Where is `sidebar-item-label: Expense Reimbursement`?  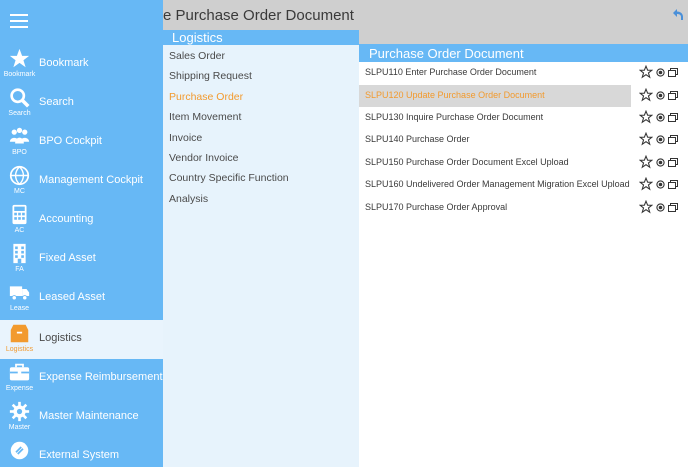 sidebar-item-label: Expense Reimbursement is located at coordinates (101, 377).